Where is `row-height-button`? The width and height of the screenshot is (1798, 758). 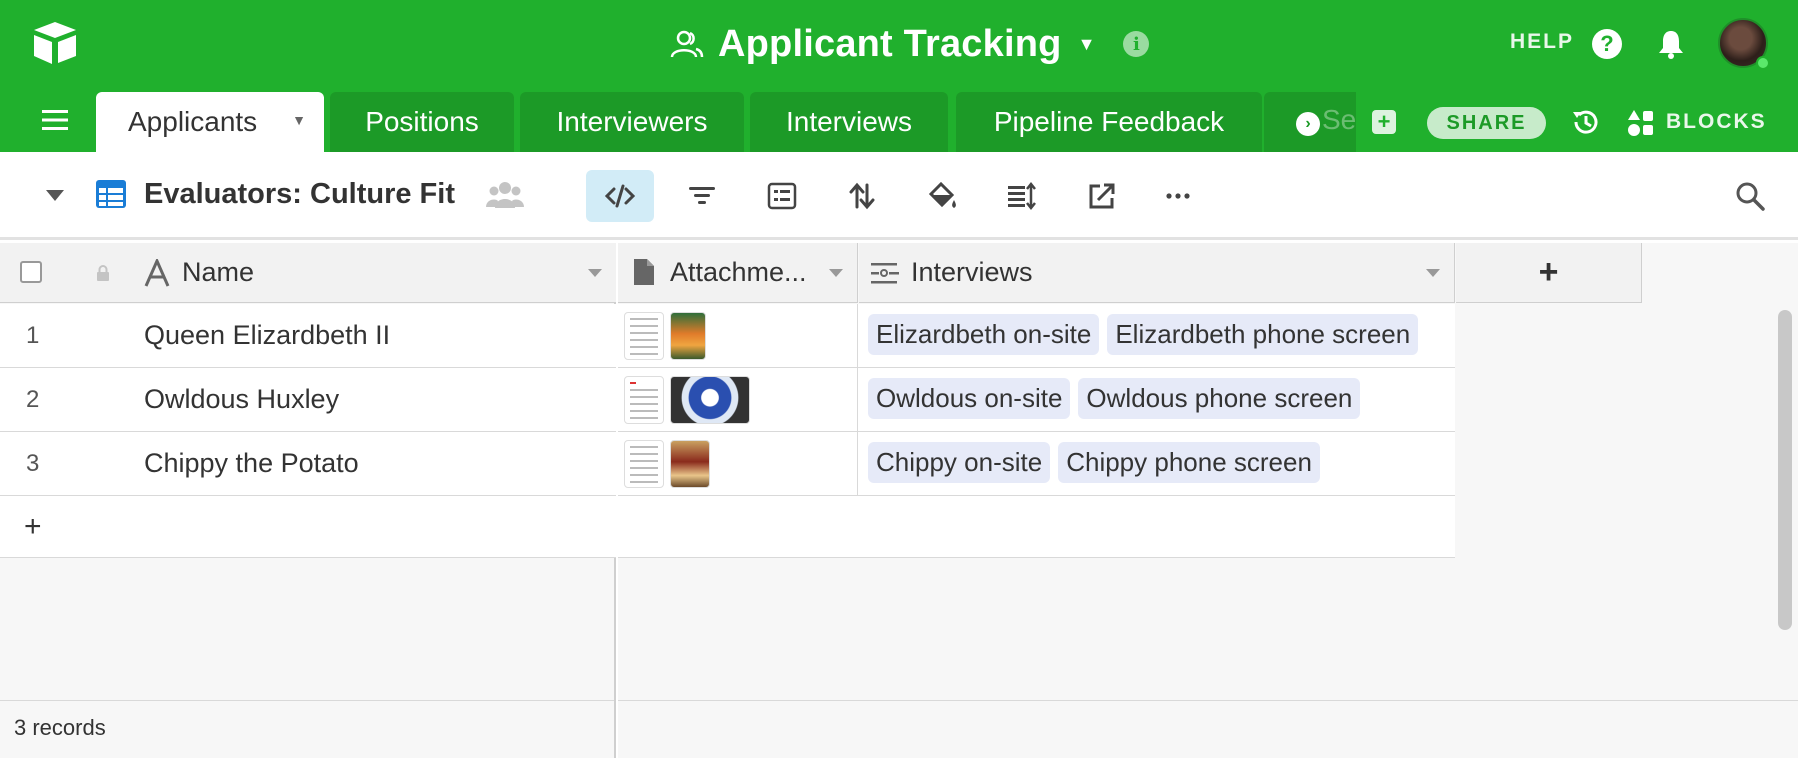 row-height-button is located at coordinates (1022, 196).